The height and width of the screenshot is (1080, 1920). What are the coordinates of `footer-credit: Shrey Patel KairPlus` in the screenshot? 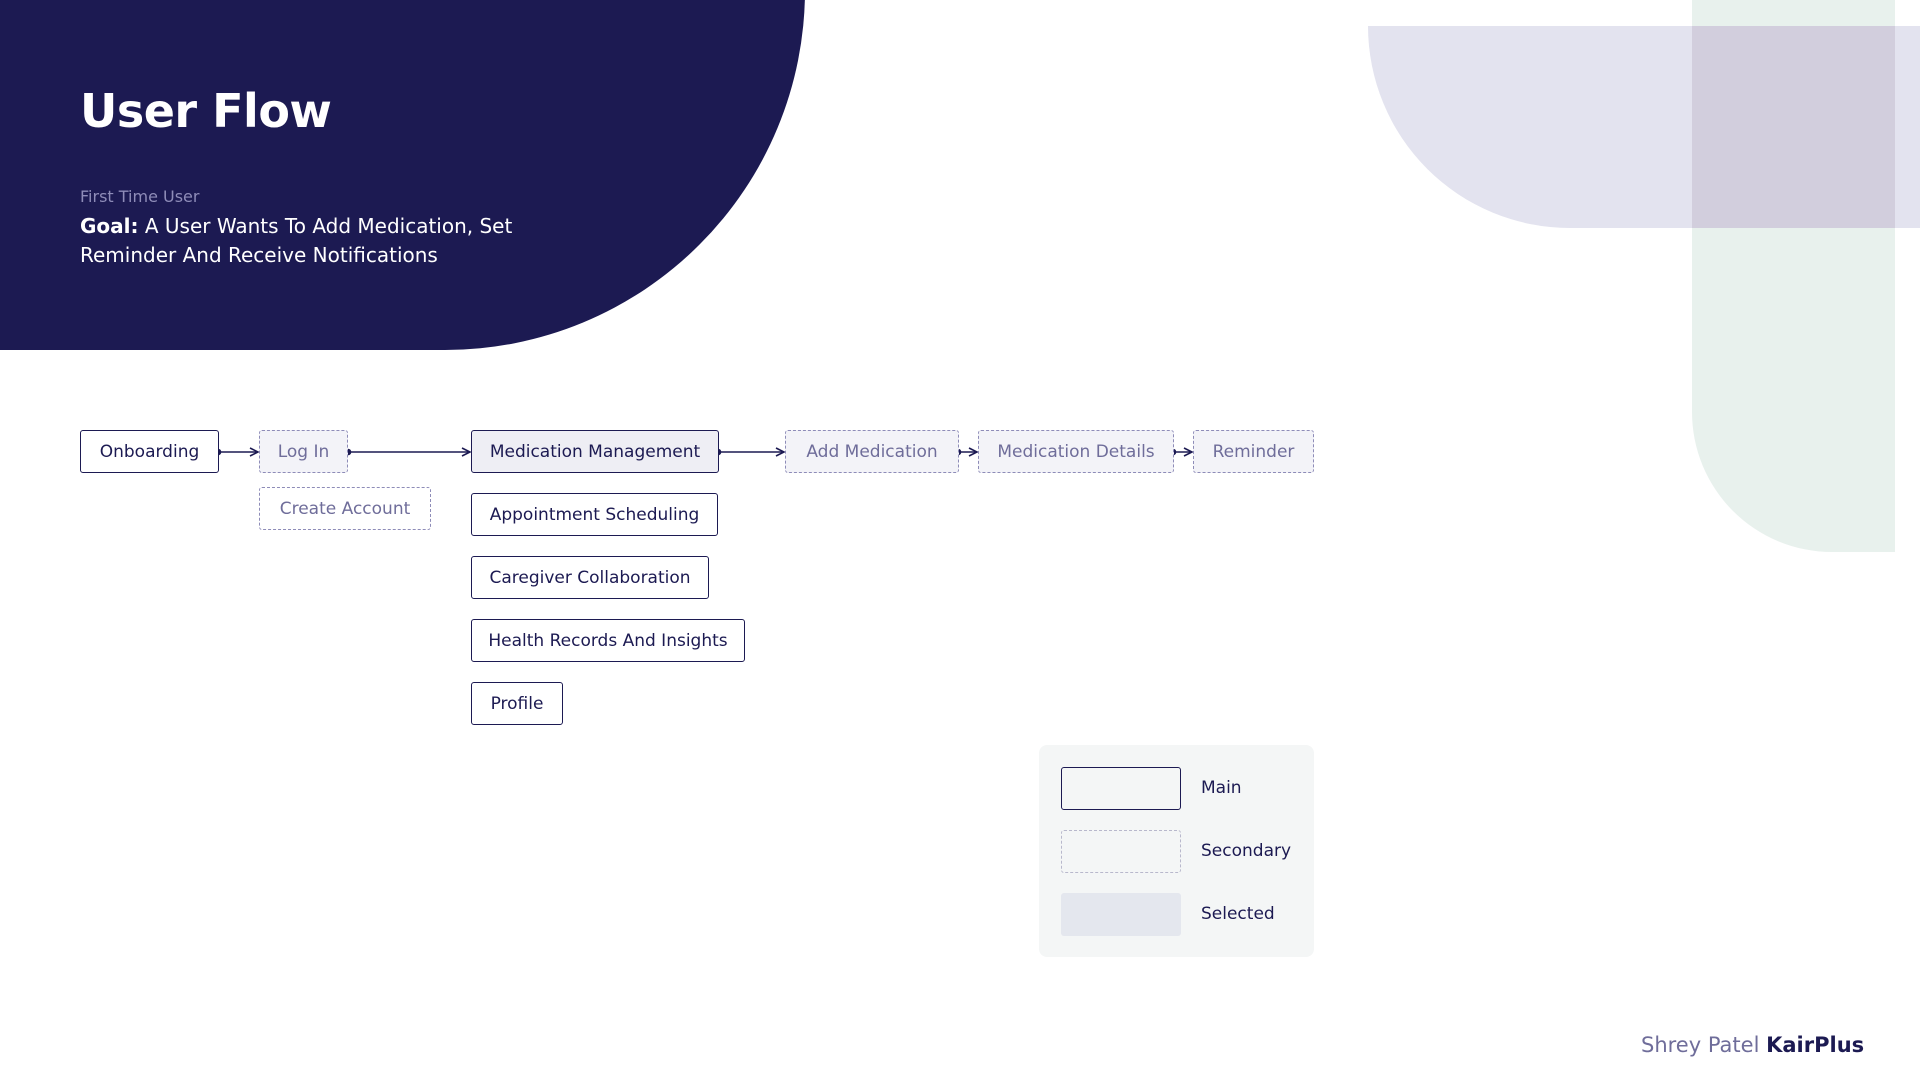 It's located at (1752, 1045).